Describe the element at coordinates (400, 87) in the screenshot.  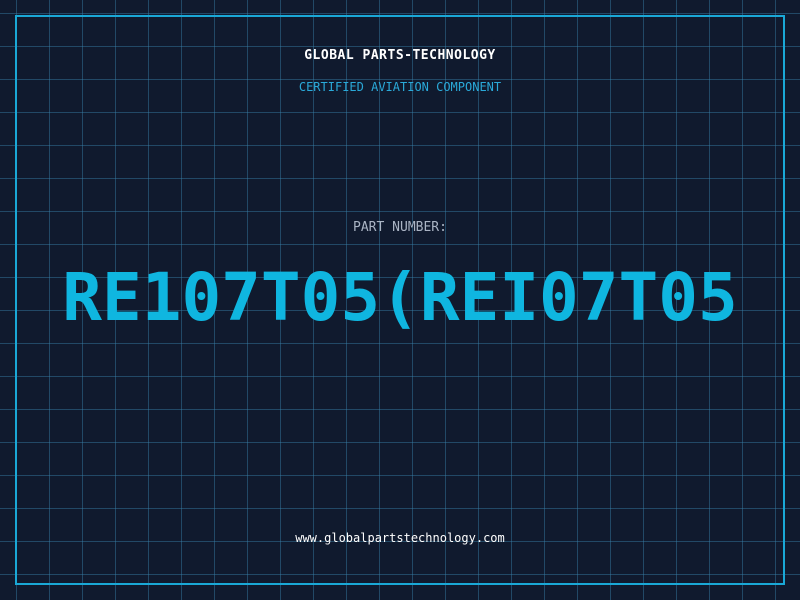
I see `tagline: CERTIFIED AVIATION COMPONENT` at that location.